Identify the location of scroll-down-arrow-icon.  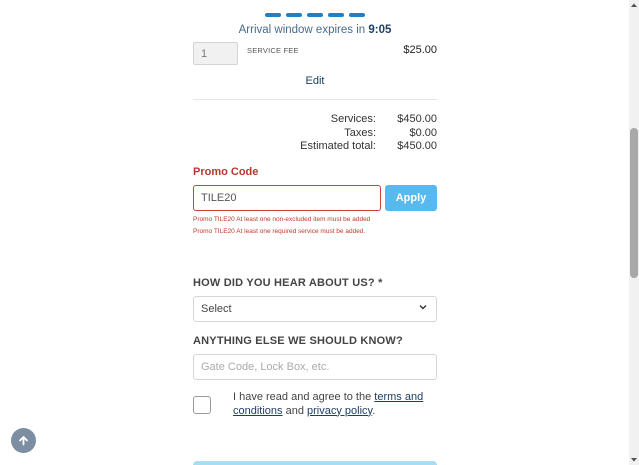
(634, 460).